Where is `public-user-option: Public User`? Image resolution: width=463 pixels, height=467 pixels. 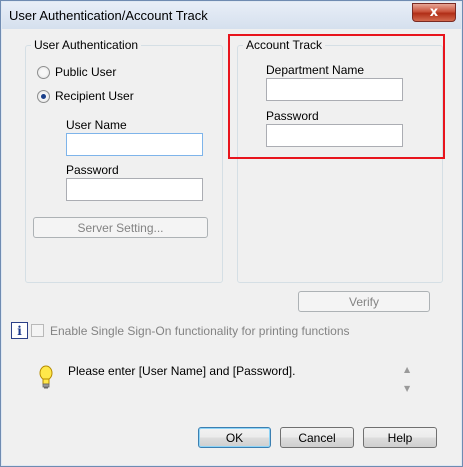
public-user-option: Public User is located at coordinates (76, 72).